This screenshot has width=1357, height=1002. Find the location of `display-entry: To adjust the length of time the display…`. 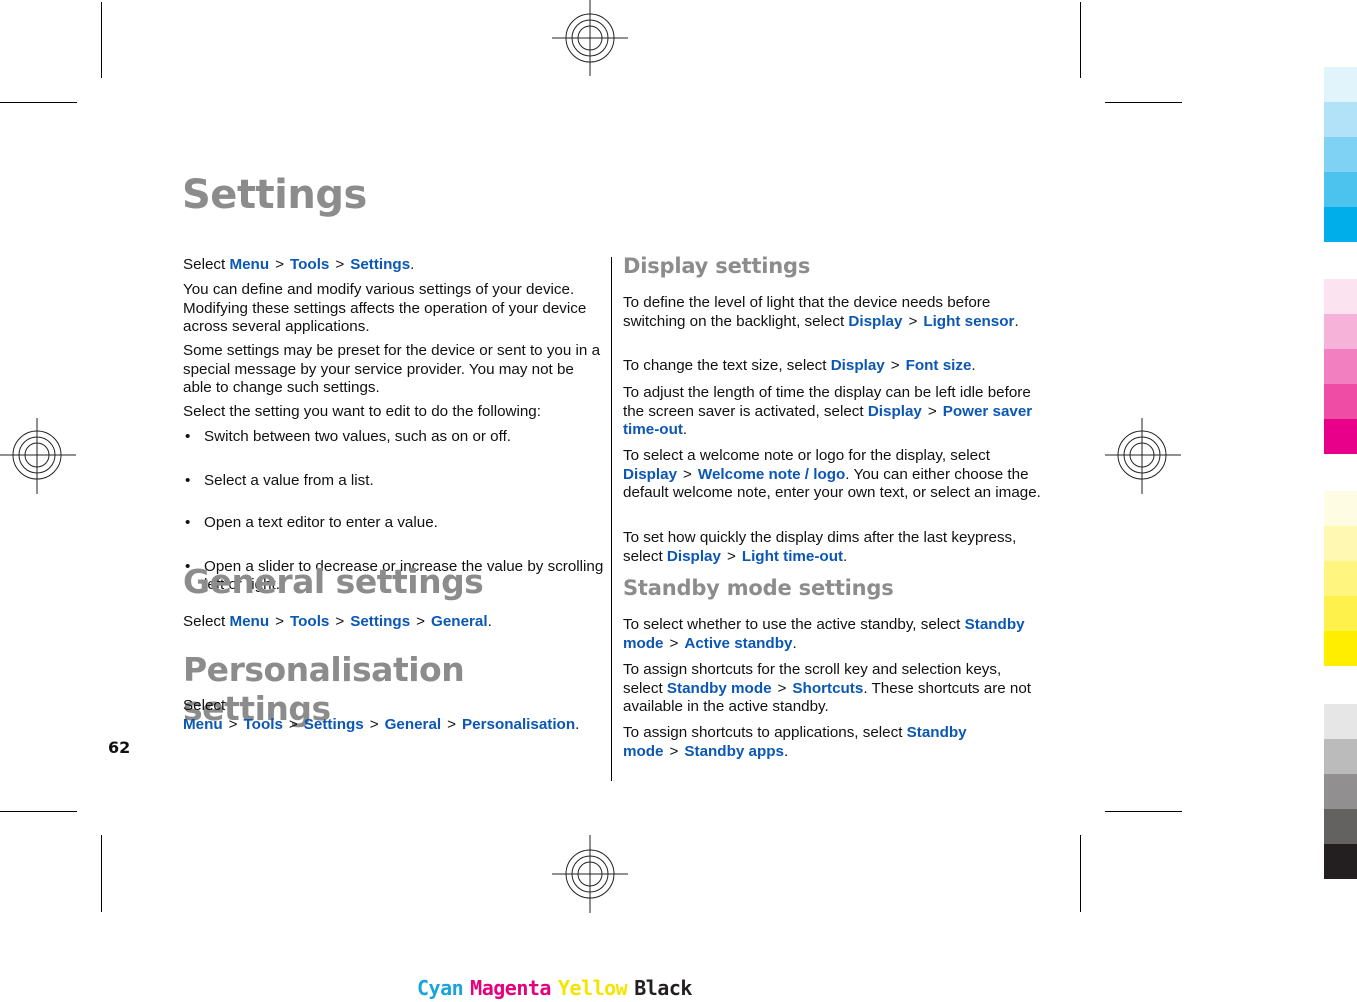

display-entry: To adjust the length of time the display… is located at coordinates (833, 412).